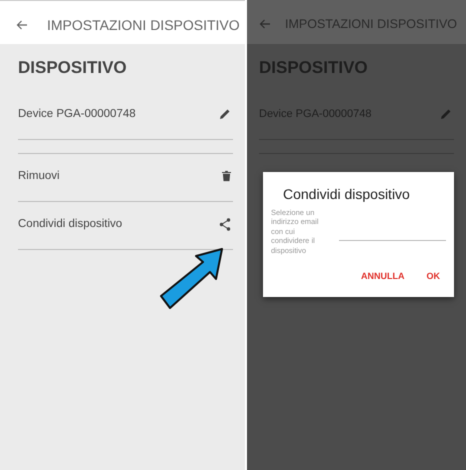 This screenshot has height=470, width=466. I want to click on share-icon, so click(225, 224).